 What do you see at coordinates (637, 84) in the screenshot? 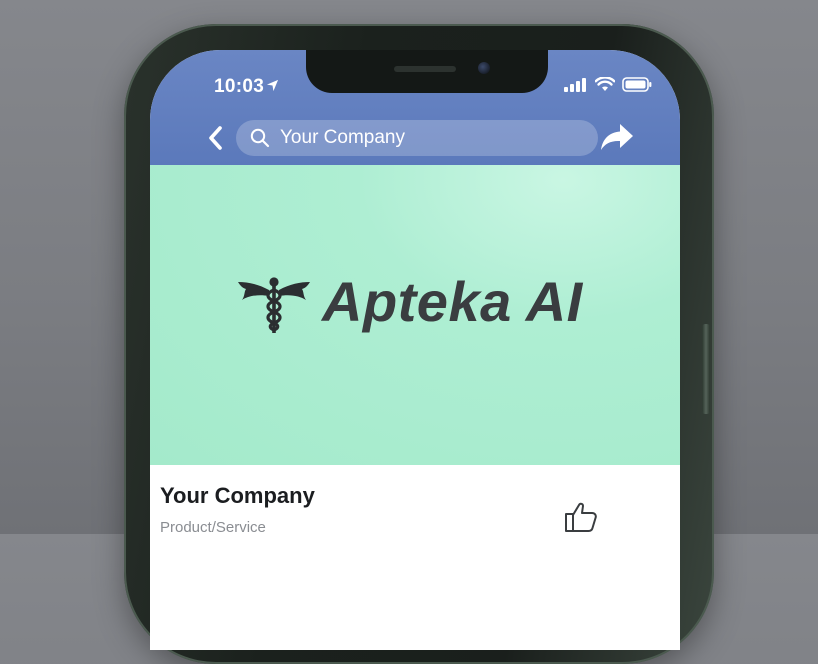
I see `battery-icon` at bounding box center [637, 84].